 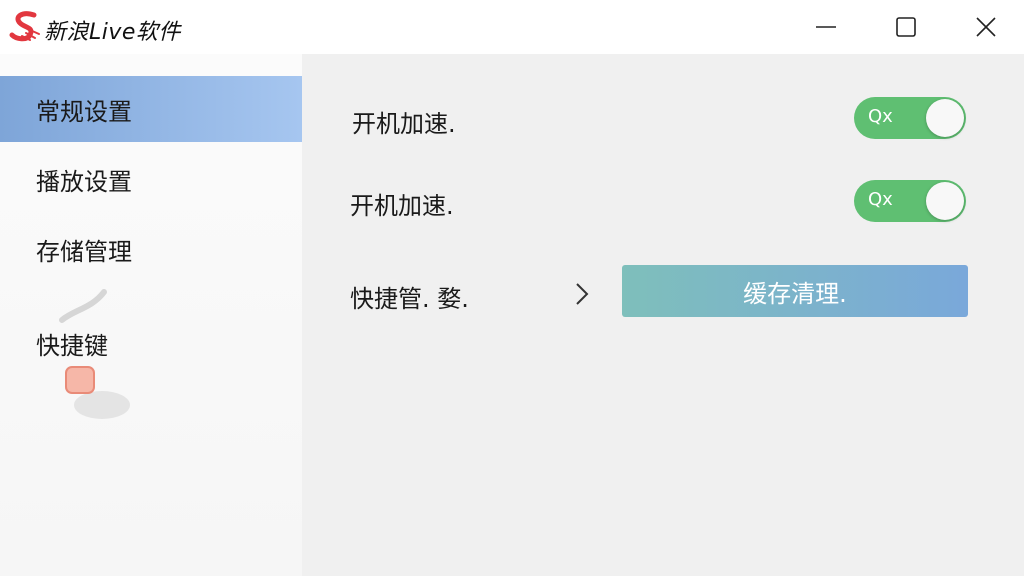 I want to click on close-button, so click(x=985, y=27).